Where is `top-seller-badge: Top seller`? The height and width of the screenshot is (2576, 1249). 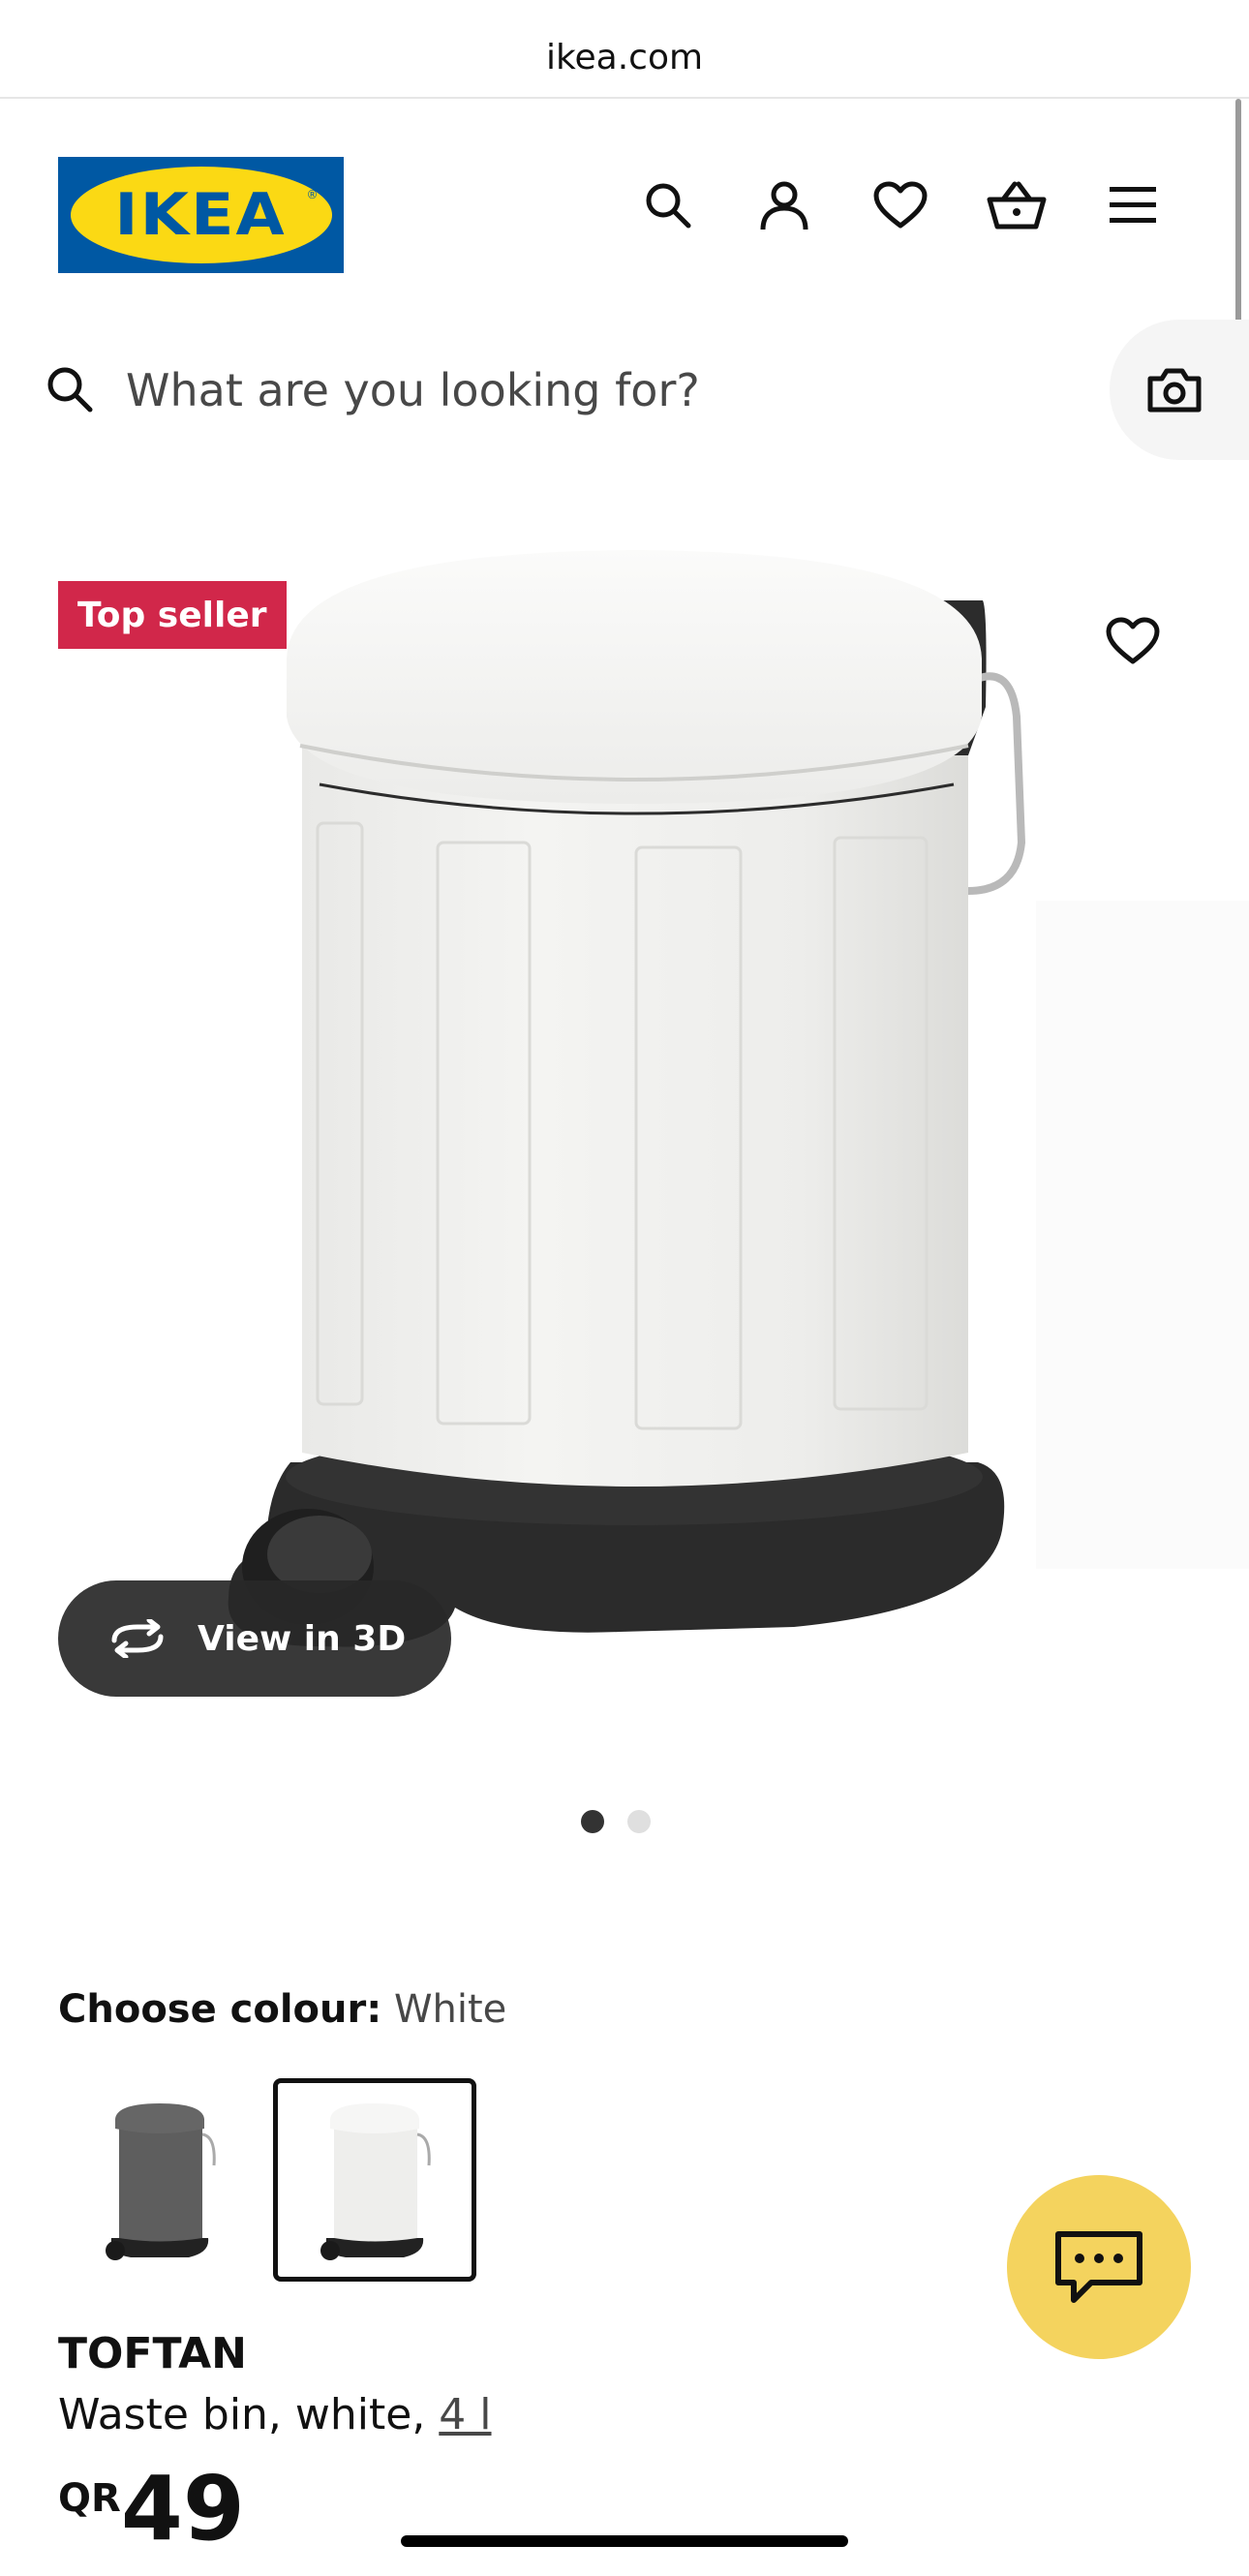
top-seller-badge: Top seller is located at coordinates (172, 615).